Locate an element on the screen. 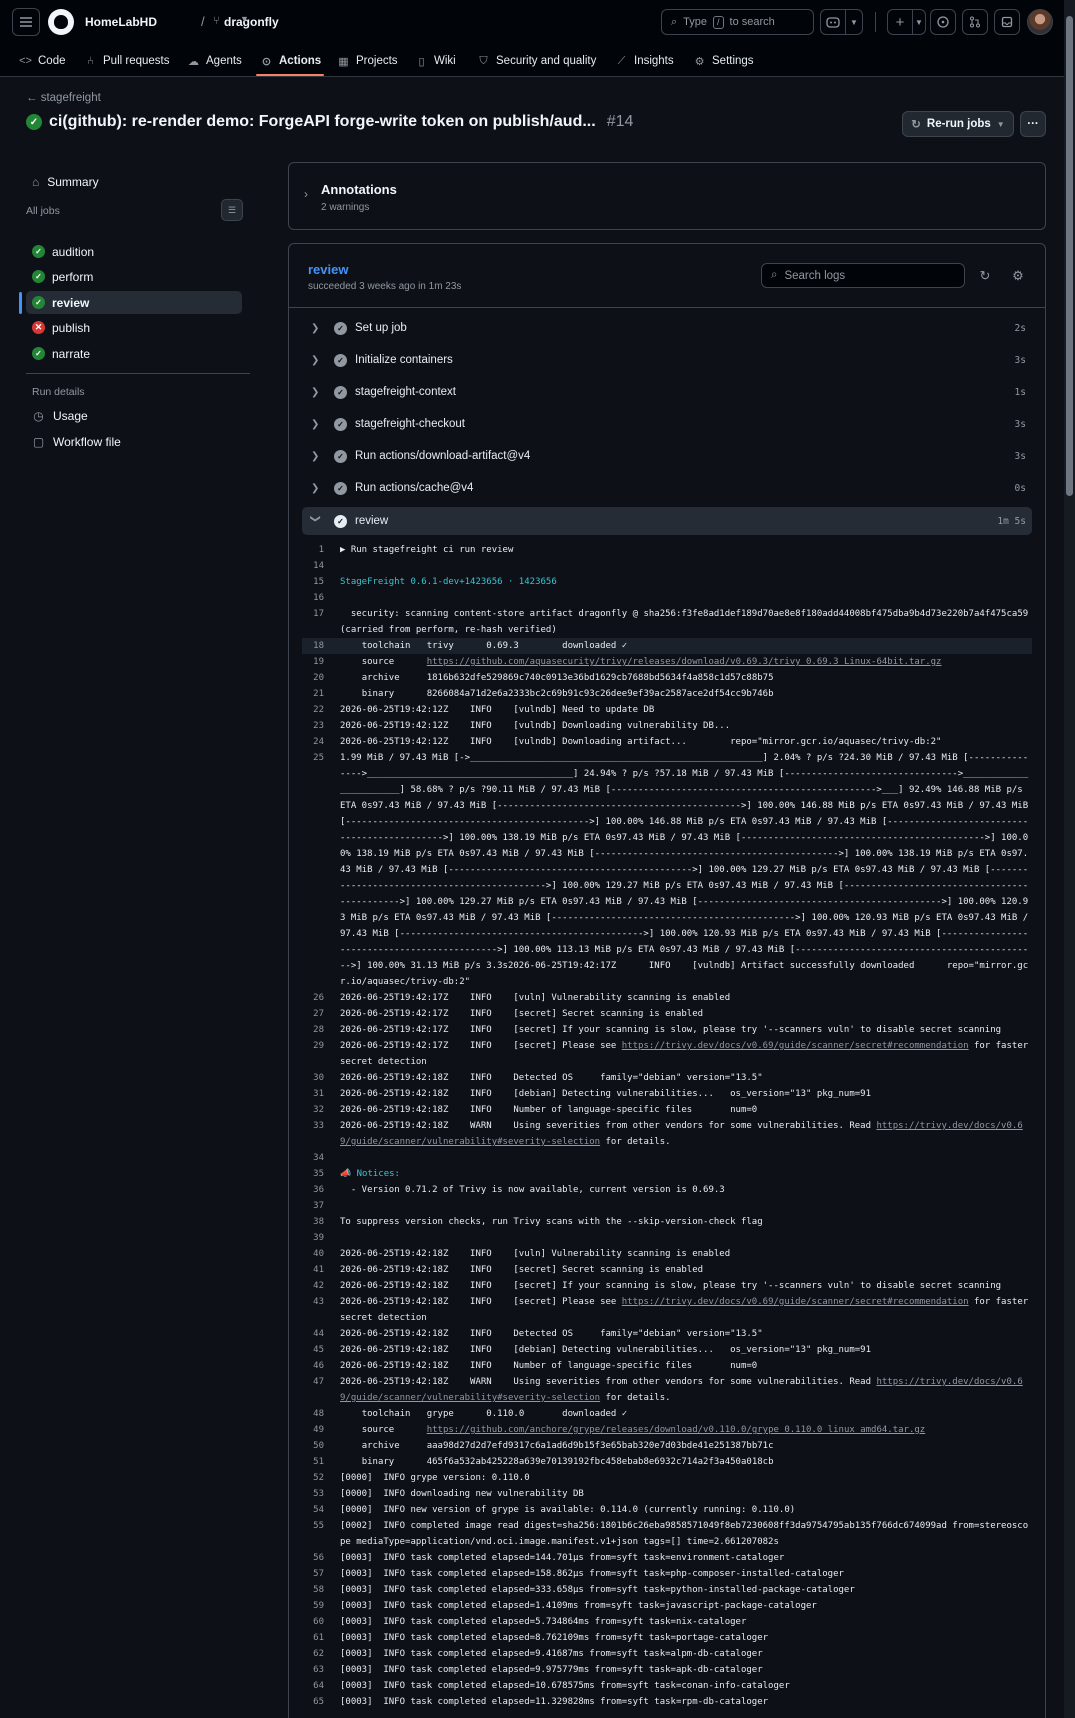 The image size is (1075, 1718). log-line-number: 57 is located at coordinates (314, 1574).